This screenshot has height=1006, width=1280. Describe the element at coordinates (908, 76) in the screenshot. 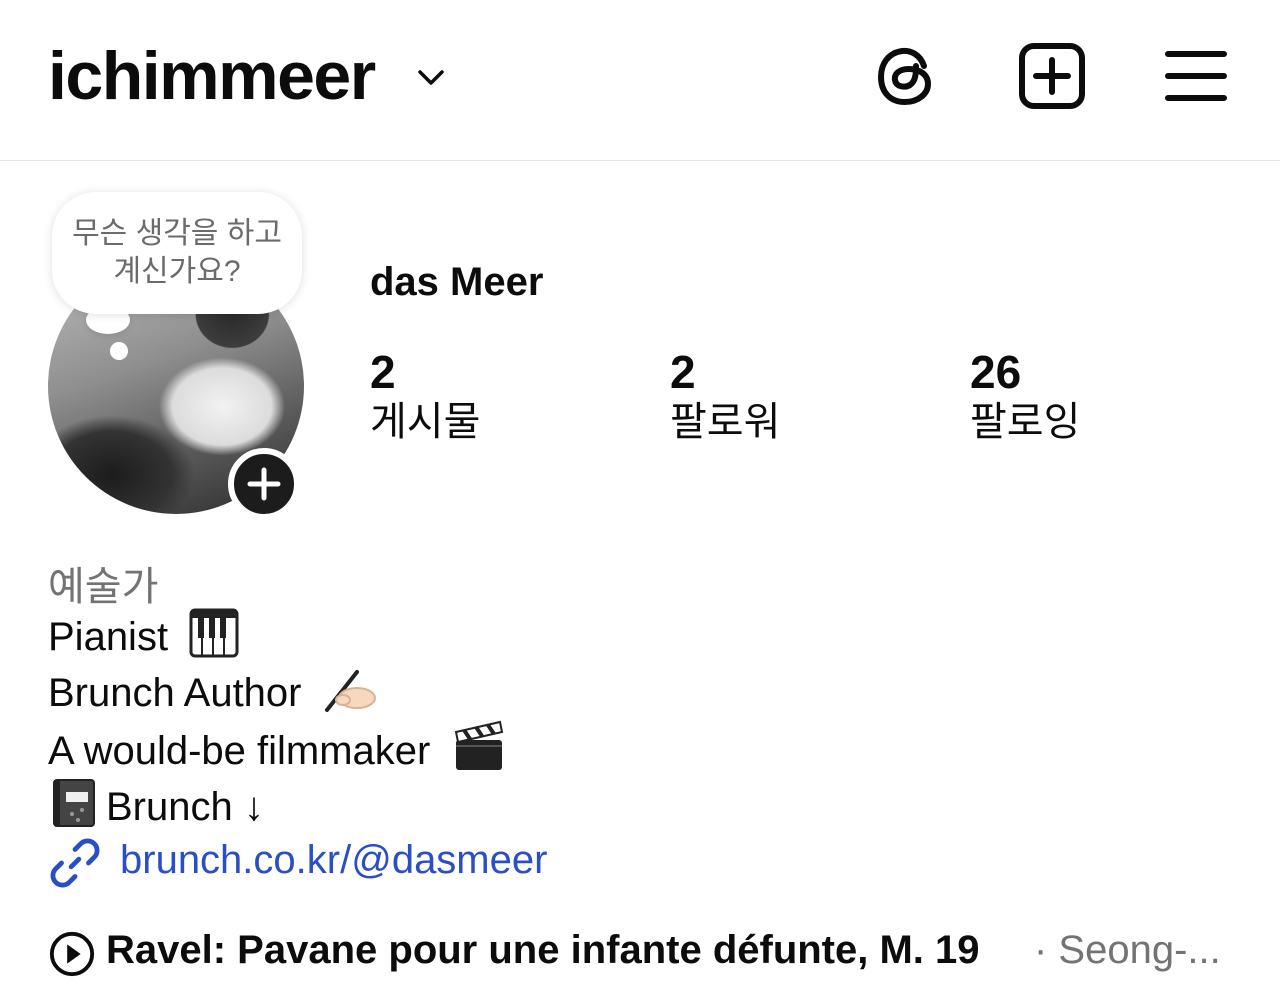

I see `threads-icon` at that location.